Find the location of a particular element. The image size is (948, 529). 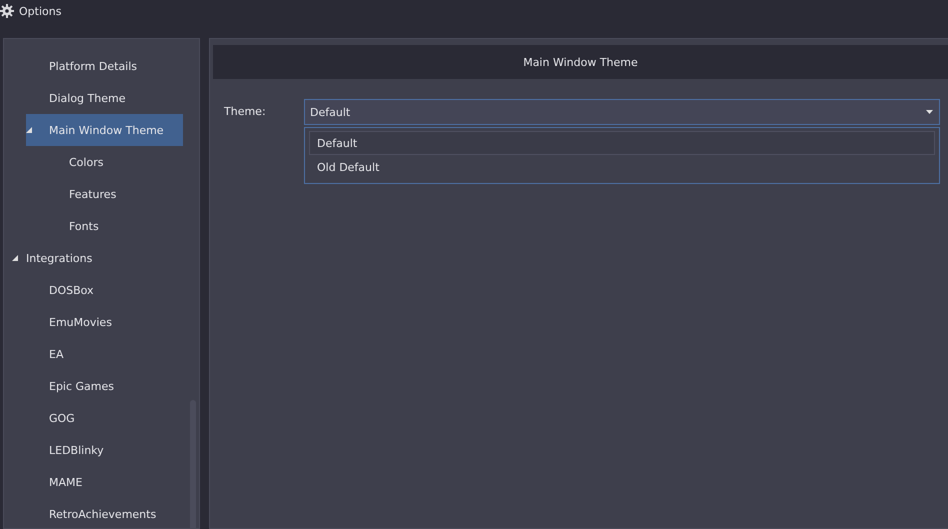

tree-item: MAME is located at coordinates (104, 482).